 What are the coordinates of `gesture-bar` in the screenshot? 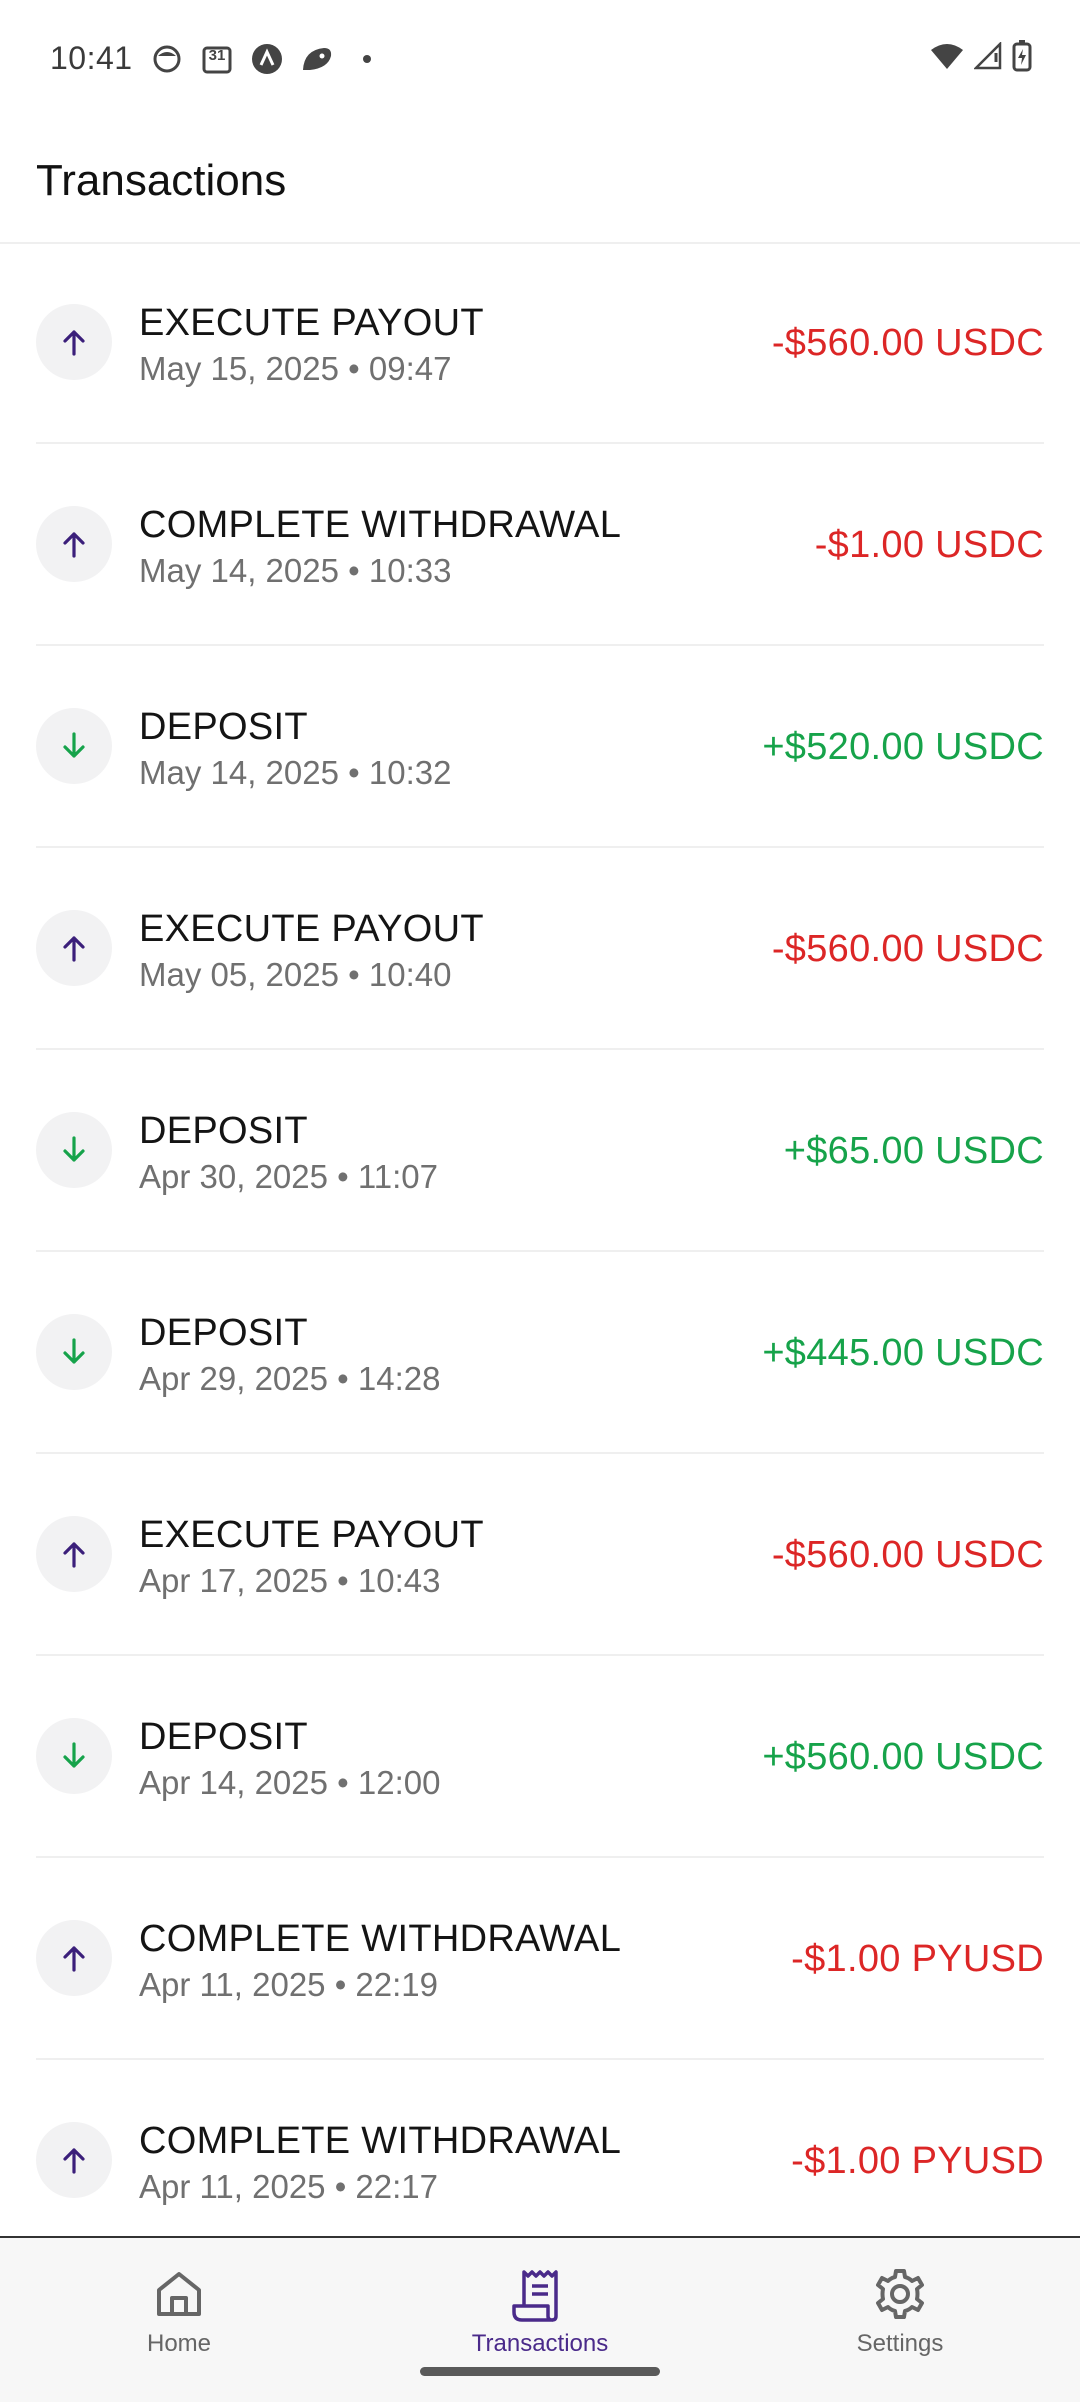 It's located at (540, 2371).